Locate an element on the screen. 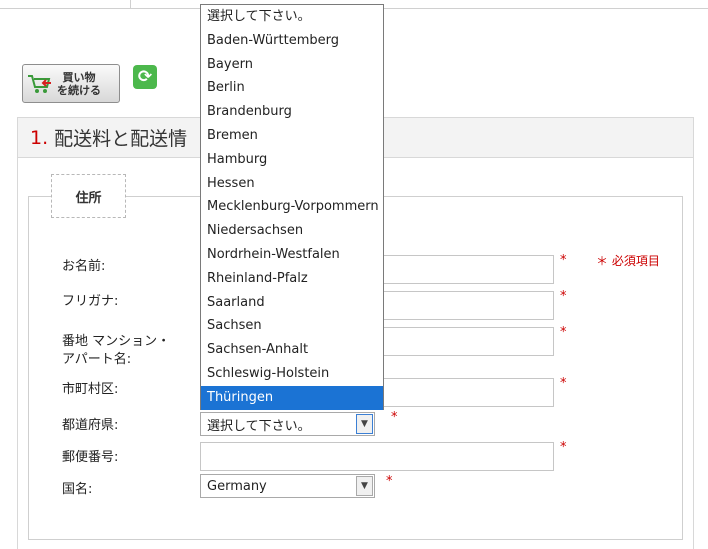 This screenshot has width=708, height=549. dropdown-option: Mecklenburg-Vorpommern is located at coordinates (292, 207).